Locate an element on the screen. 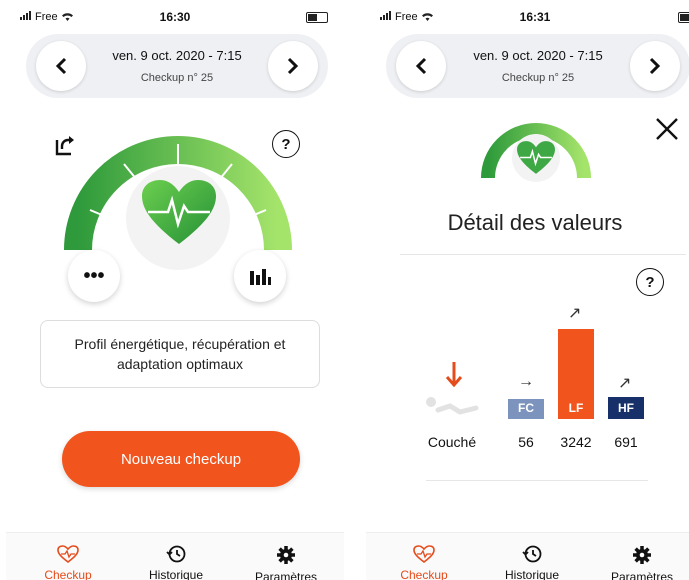 Image resolution: width=689 pixels, height=580 pixels. down-arrow-icon is located at coordinates (454, 375).